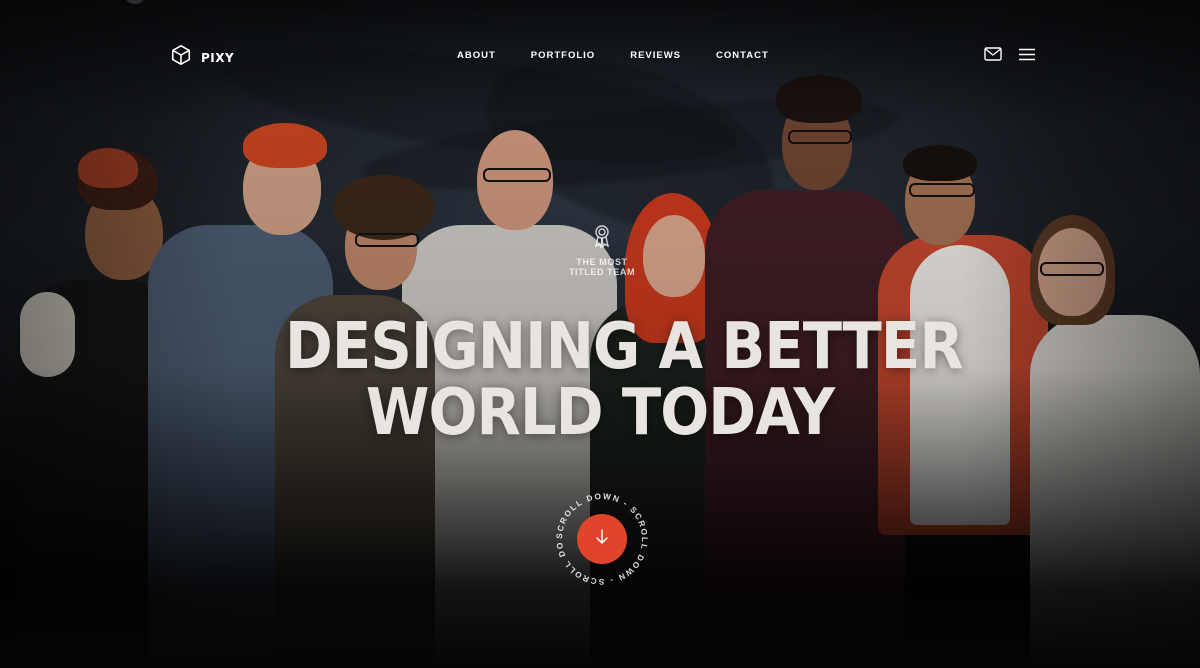 The image size is (1200, 668). What do you see at coordinates (218, 57) in the screenshot?
I see `brand-name: PIXY` at bounding box center [218, 57].